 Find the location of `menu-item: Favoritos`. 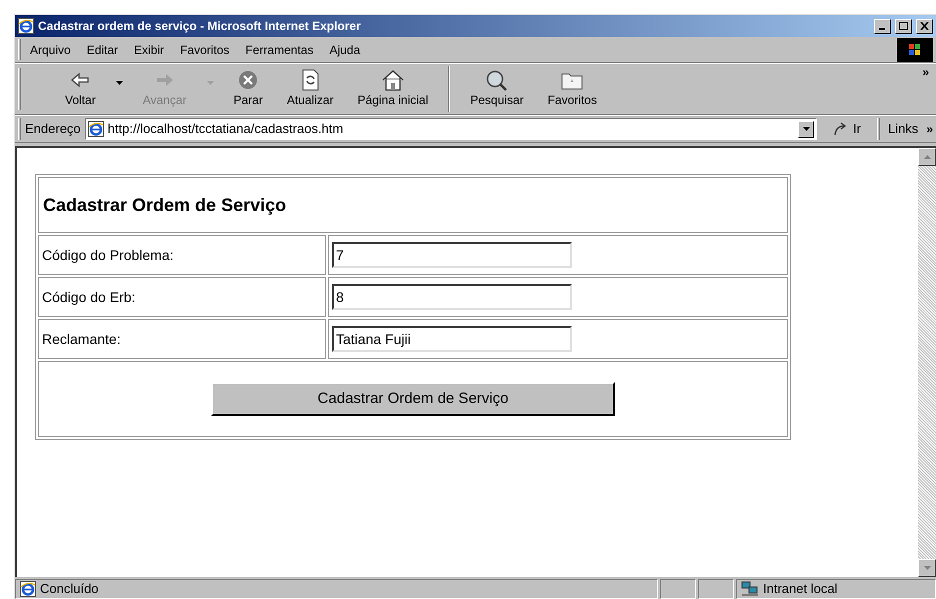

menu-item: Favoritos is located at coordinates (204, 49).